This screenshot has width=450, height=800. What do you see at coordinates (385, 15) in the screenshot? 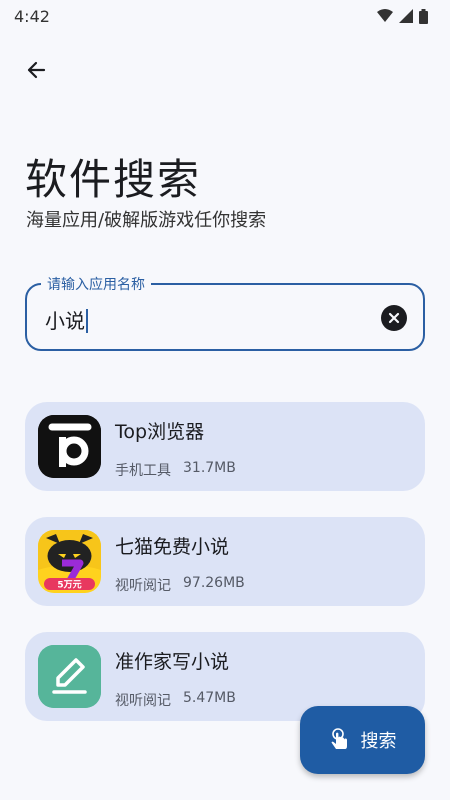
I see `wifi-icon` at bounding box center [385, 15].